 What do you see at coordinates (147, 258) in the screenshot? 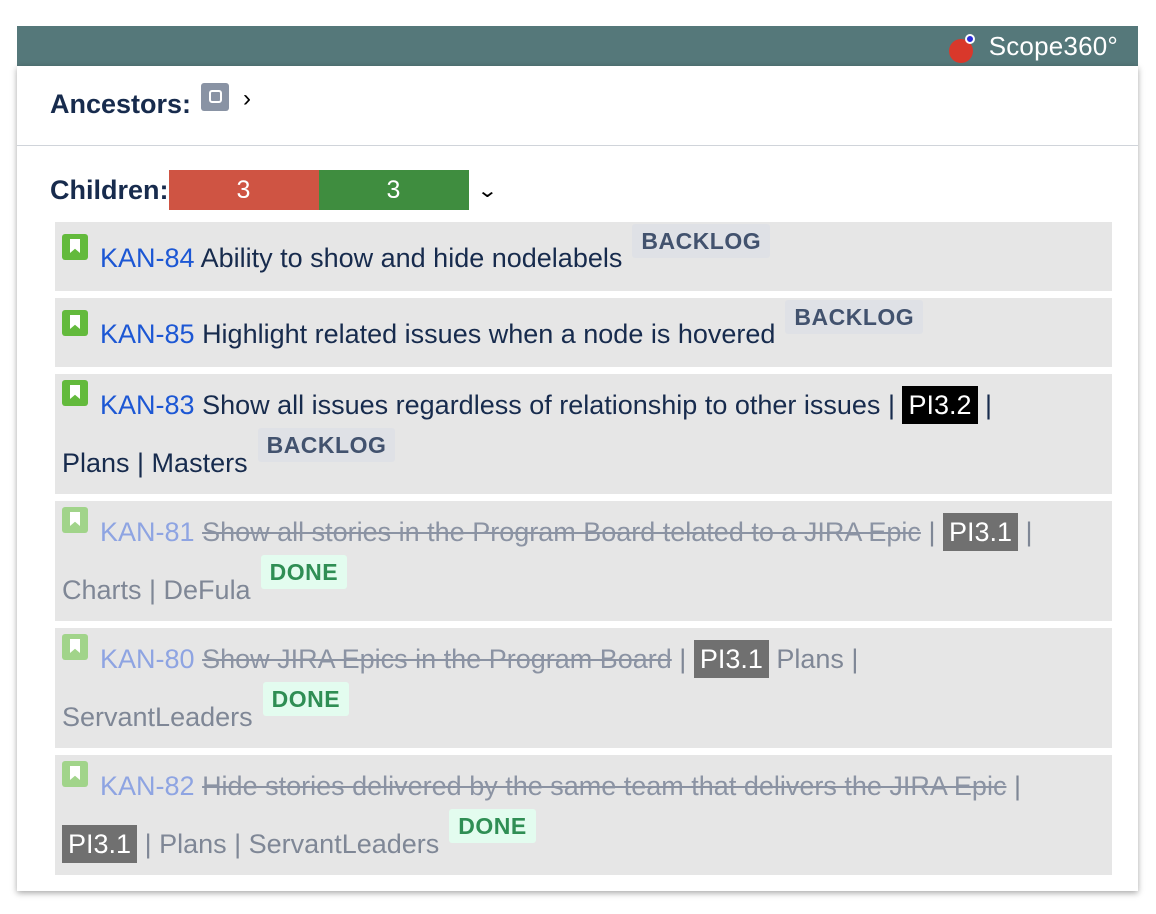
I see `issue-key-link: KAN-84` at bounding box center [147, 258].